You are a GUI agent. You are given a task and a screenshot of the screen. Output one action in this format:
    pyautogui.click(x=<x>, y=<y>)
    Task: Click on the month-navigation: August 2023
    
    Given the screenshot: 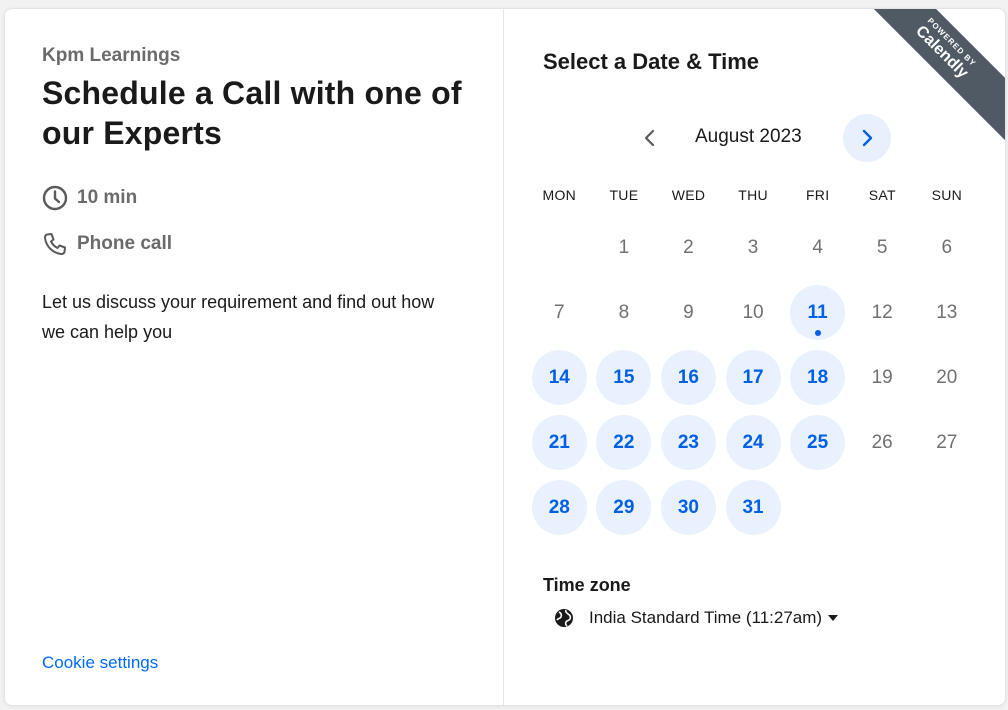 What is the action you would take?
    pyautogui.click(x=762, y=138)
    